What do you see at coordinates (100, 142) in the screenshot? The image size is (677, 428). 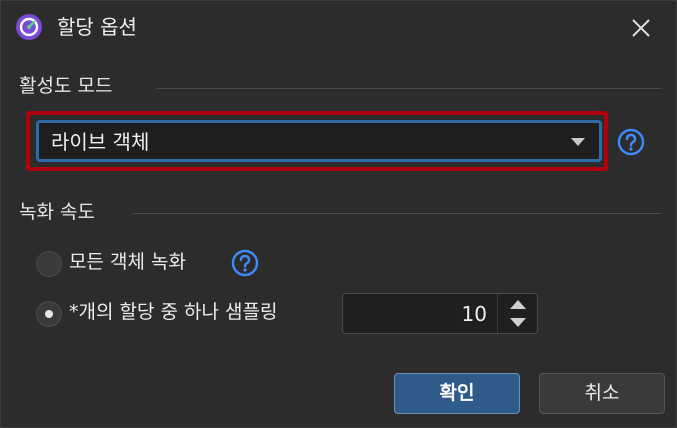 I see `dropdown-selected-value: 라이브 객체` at bounding box center [100, 142].